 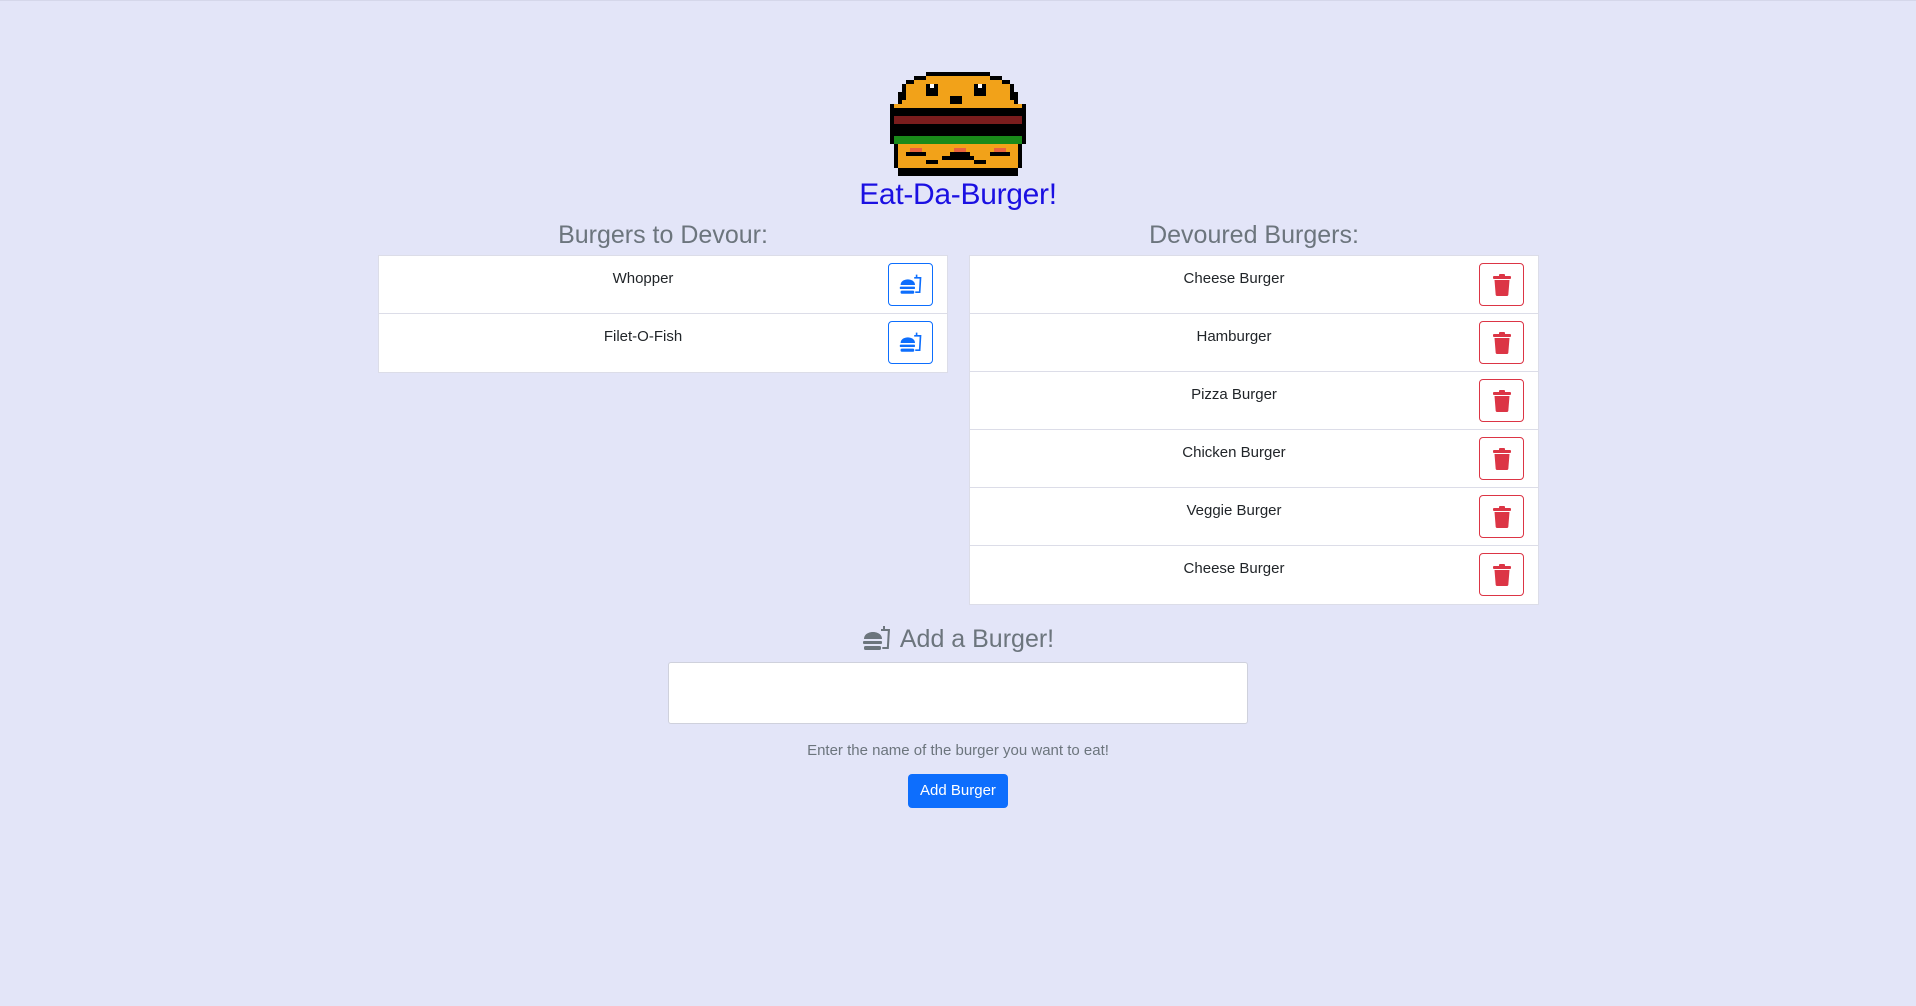 I want to click on add-burger-button: Add Burger, so click(x=958, y=791).